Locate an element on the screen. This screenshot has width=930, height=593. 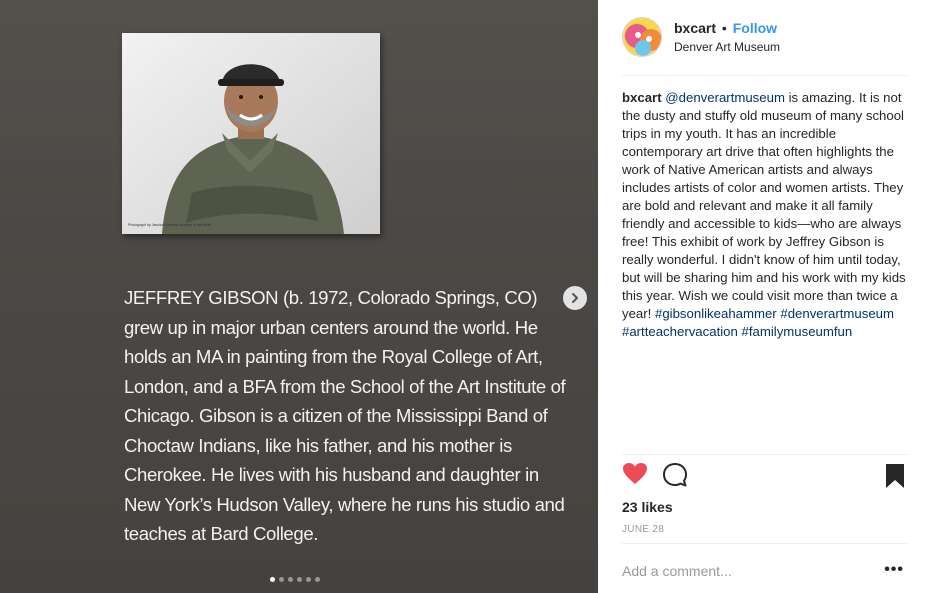
chevron-right-icon is located at coordinates (575, 298).